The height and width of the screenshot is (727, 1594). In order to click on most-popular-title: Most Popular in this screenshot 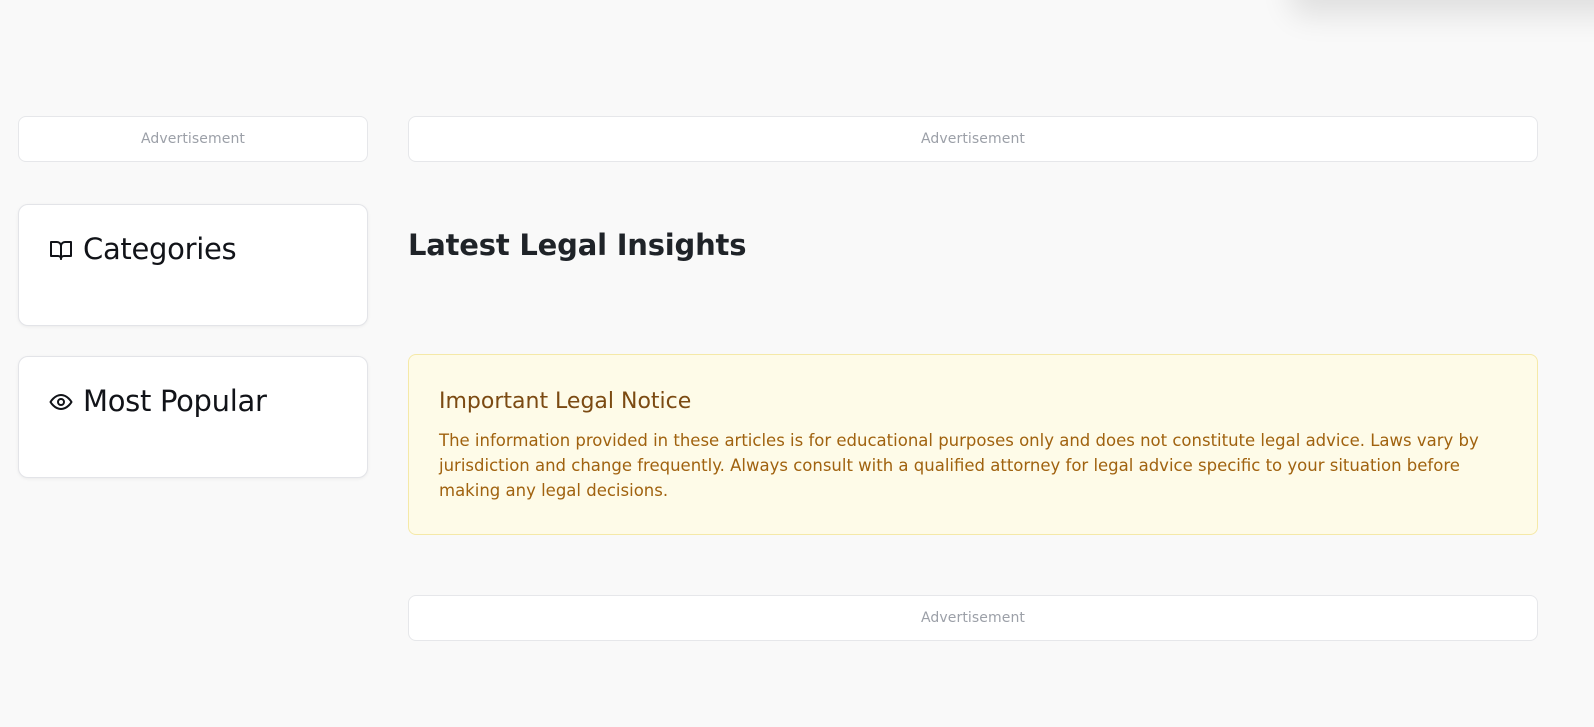, I will do `click(175, 401)`.